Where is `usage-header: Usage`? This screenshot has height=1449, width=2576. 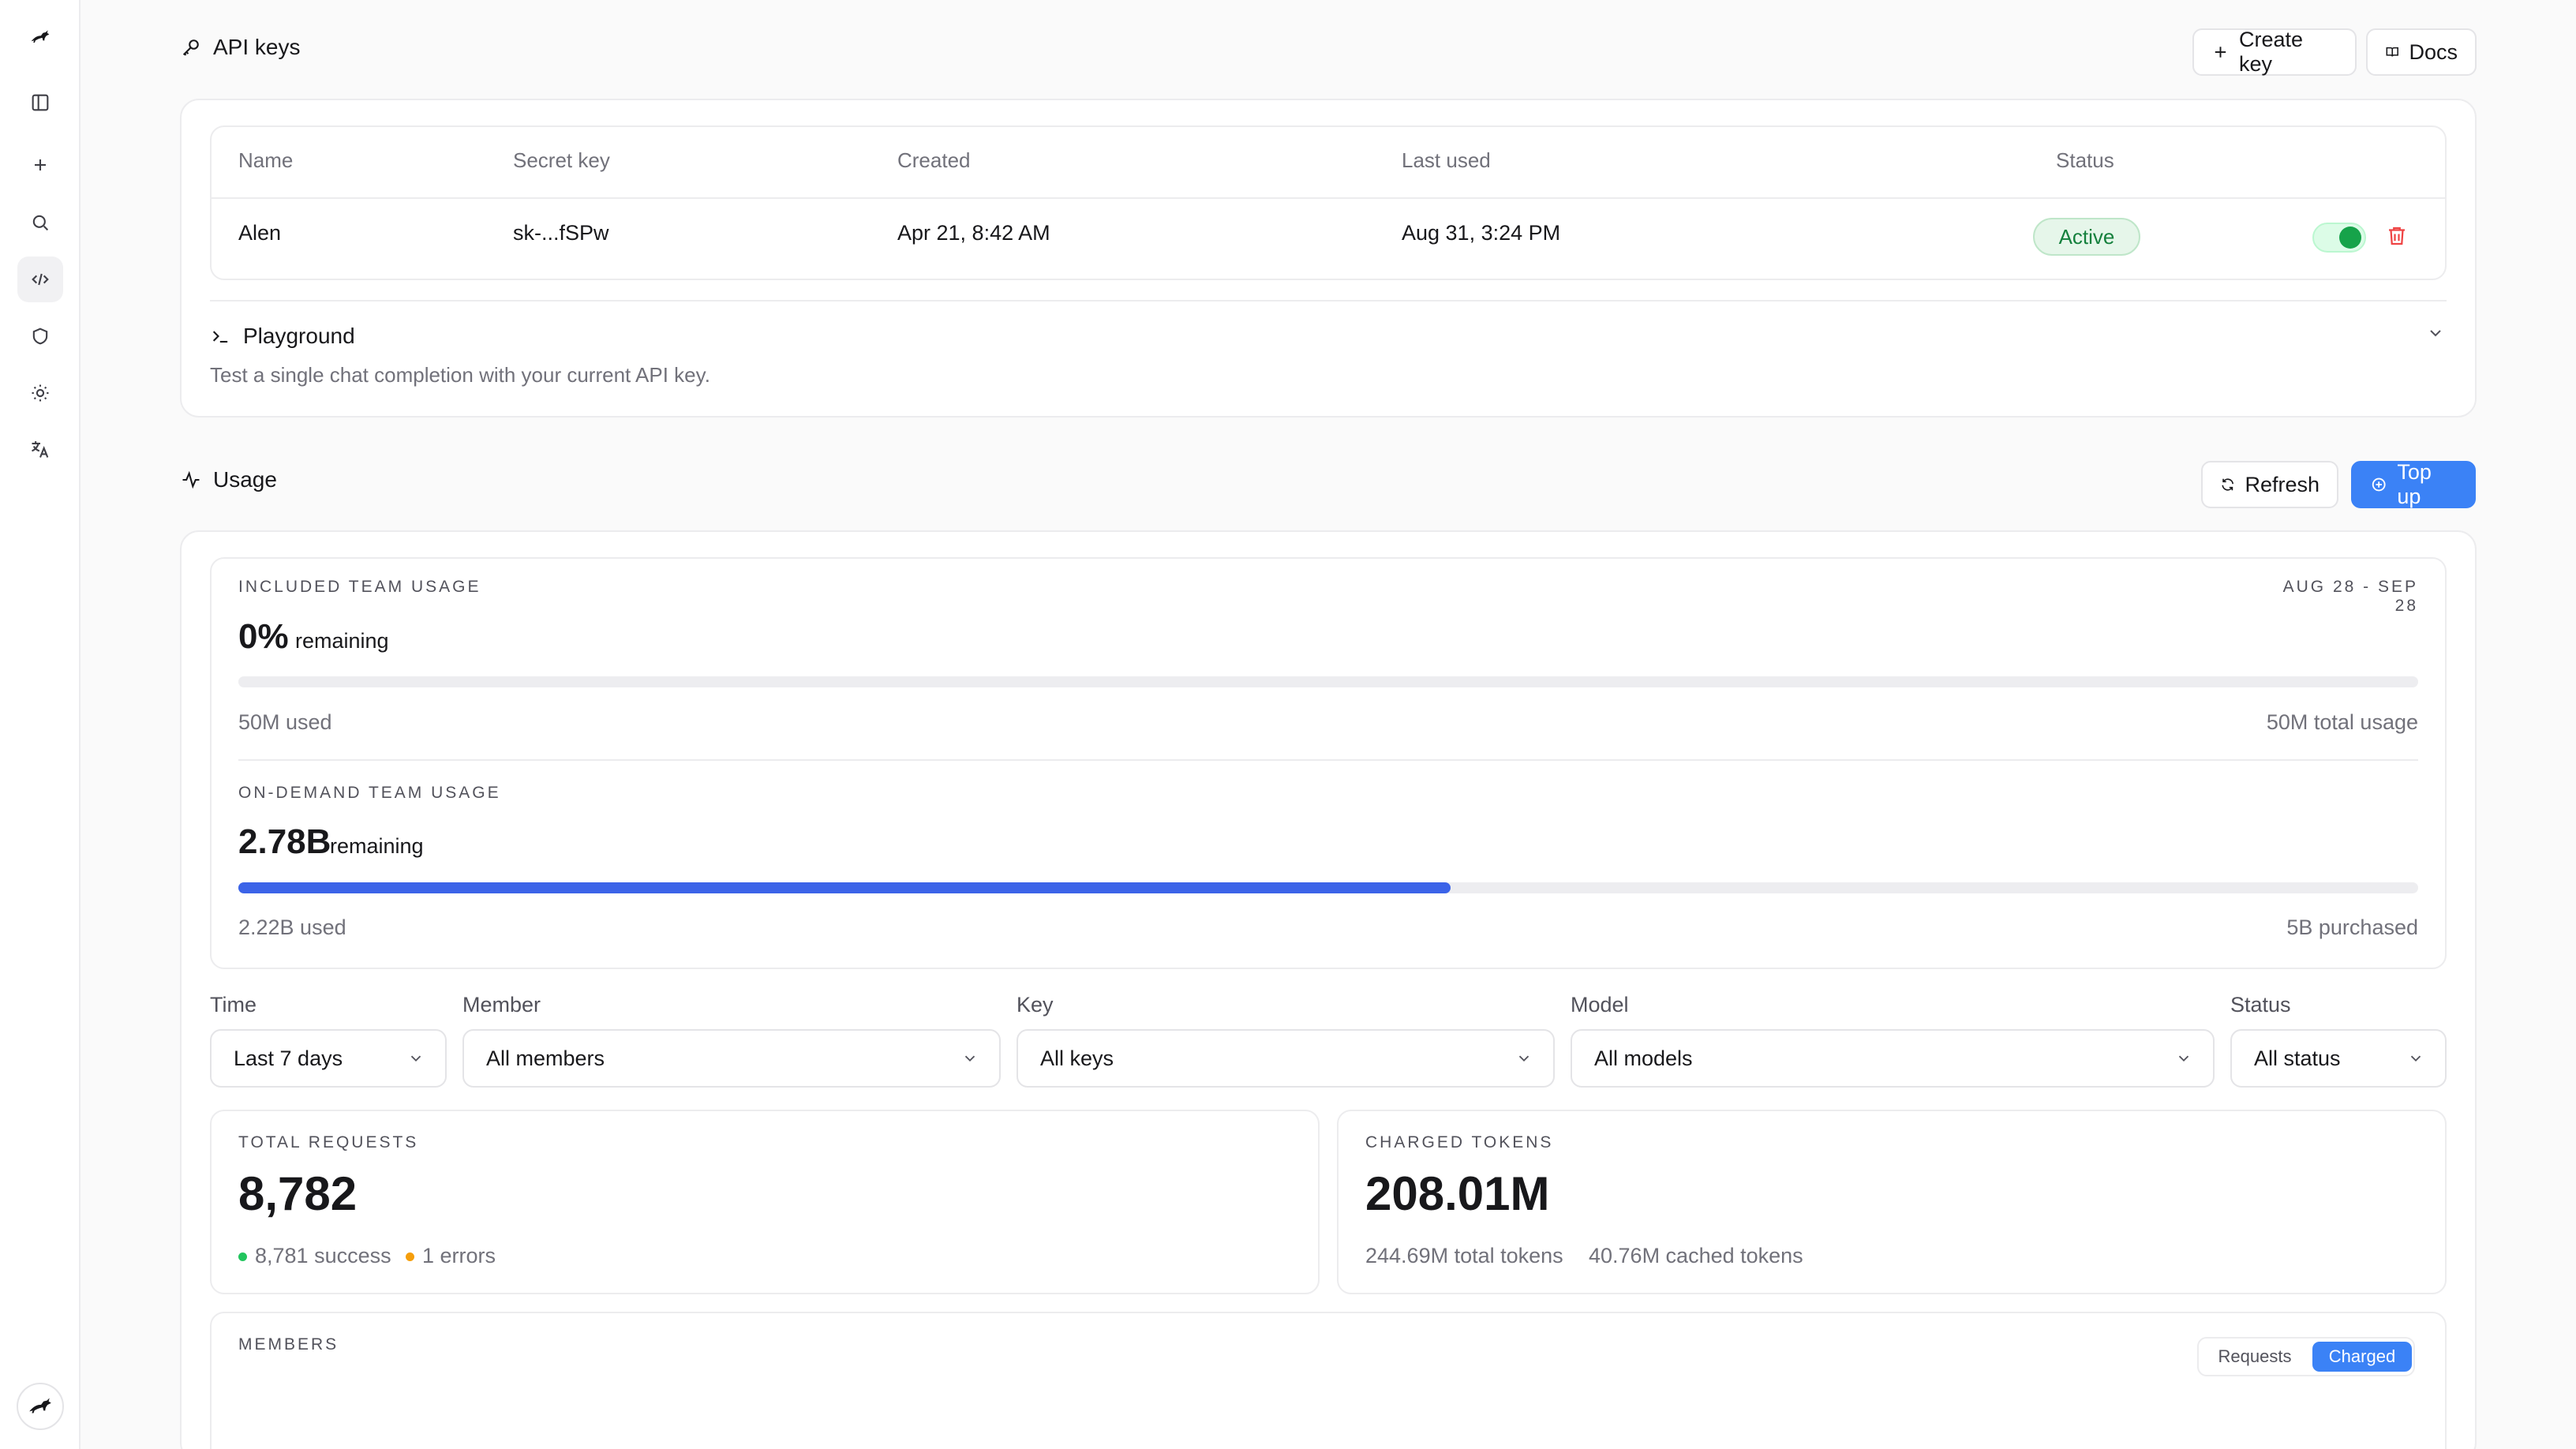 usage-header: Usage is located at coordinates (228, 479).